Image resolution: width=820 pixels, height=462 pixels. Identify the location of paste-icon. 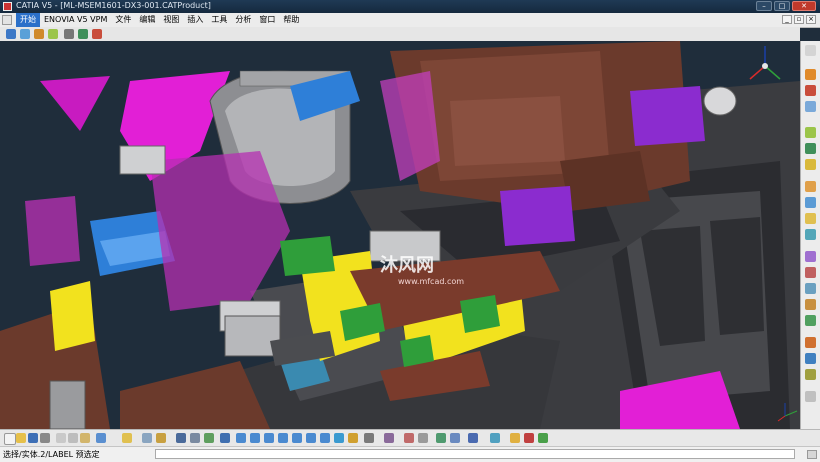
(85, 438).